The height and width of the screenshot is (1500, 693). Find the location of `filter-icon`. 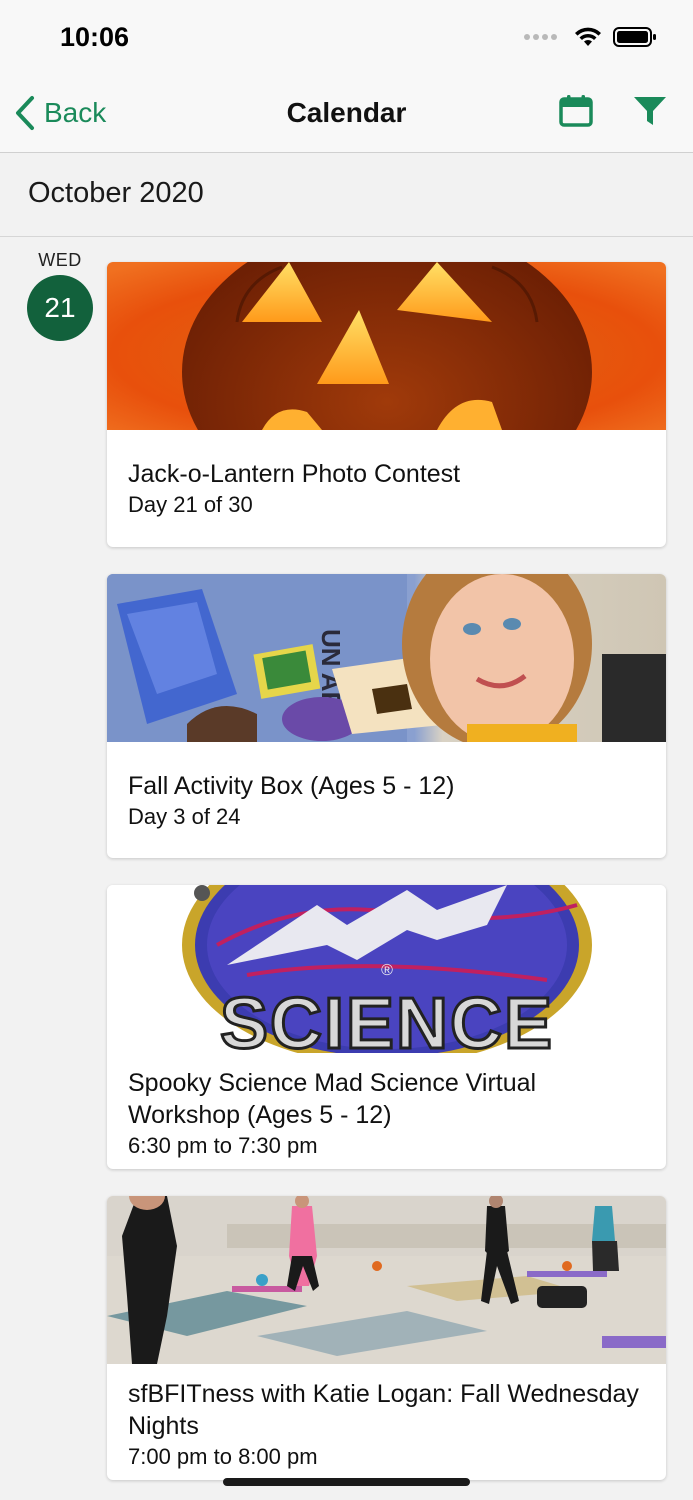

filter-icon is located at coordinates (650, 111).